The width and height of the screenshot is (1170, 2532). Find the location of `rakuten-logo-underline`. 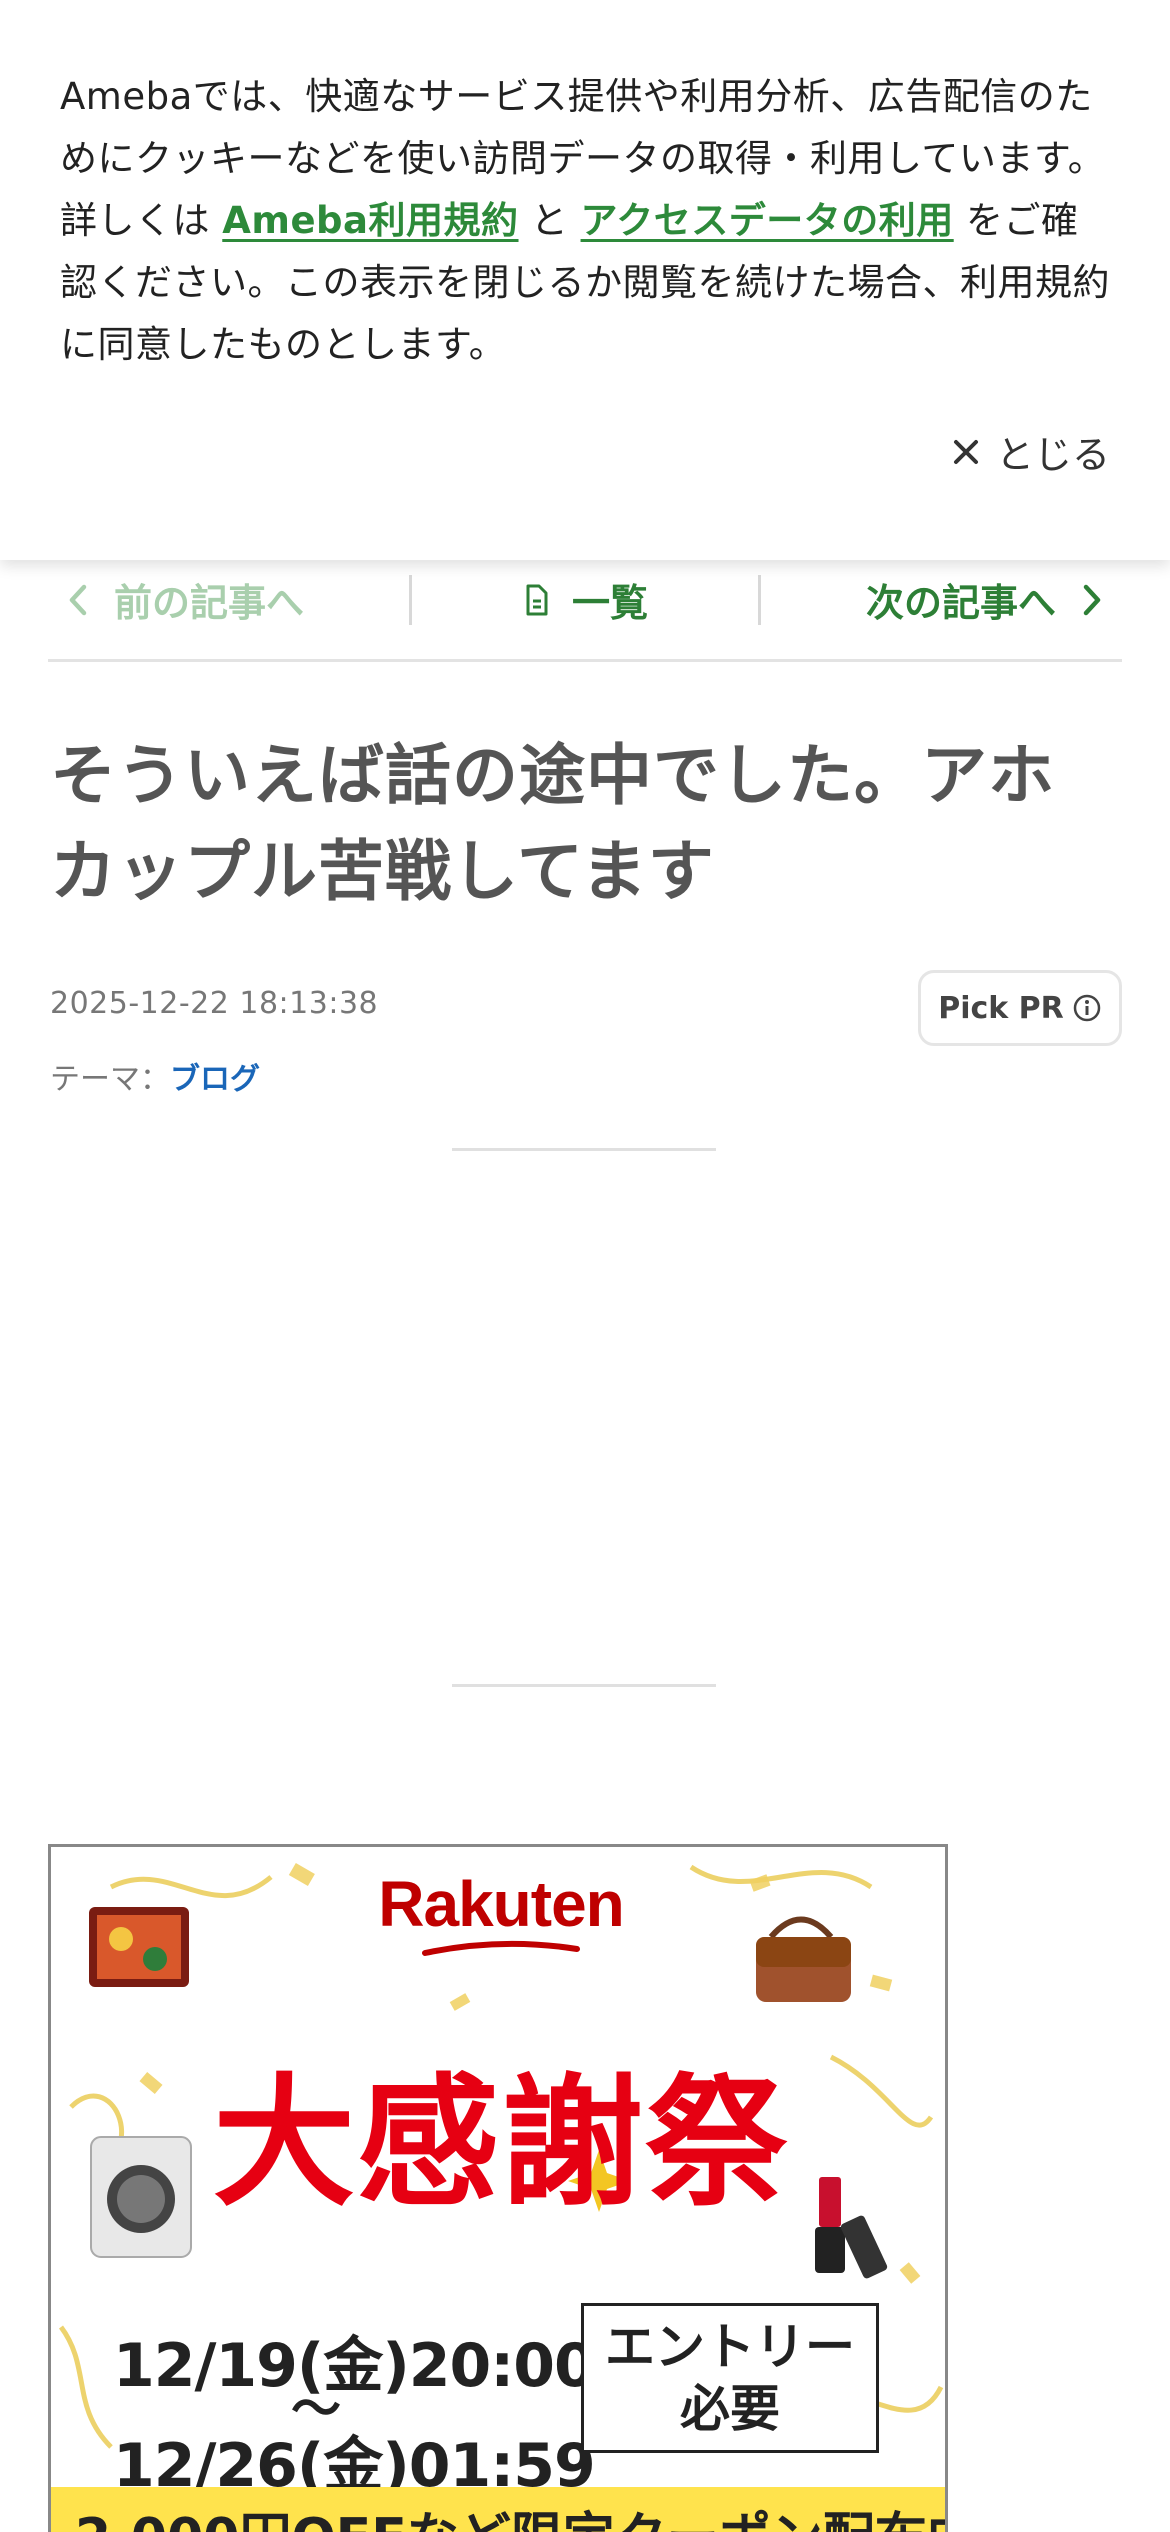

rakuten-logo-underline is located at coordinates (501, 1948).